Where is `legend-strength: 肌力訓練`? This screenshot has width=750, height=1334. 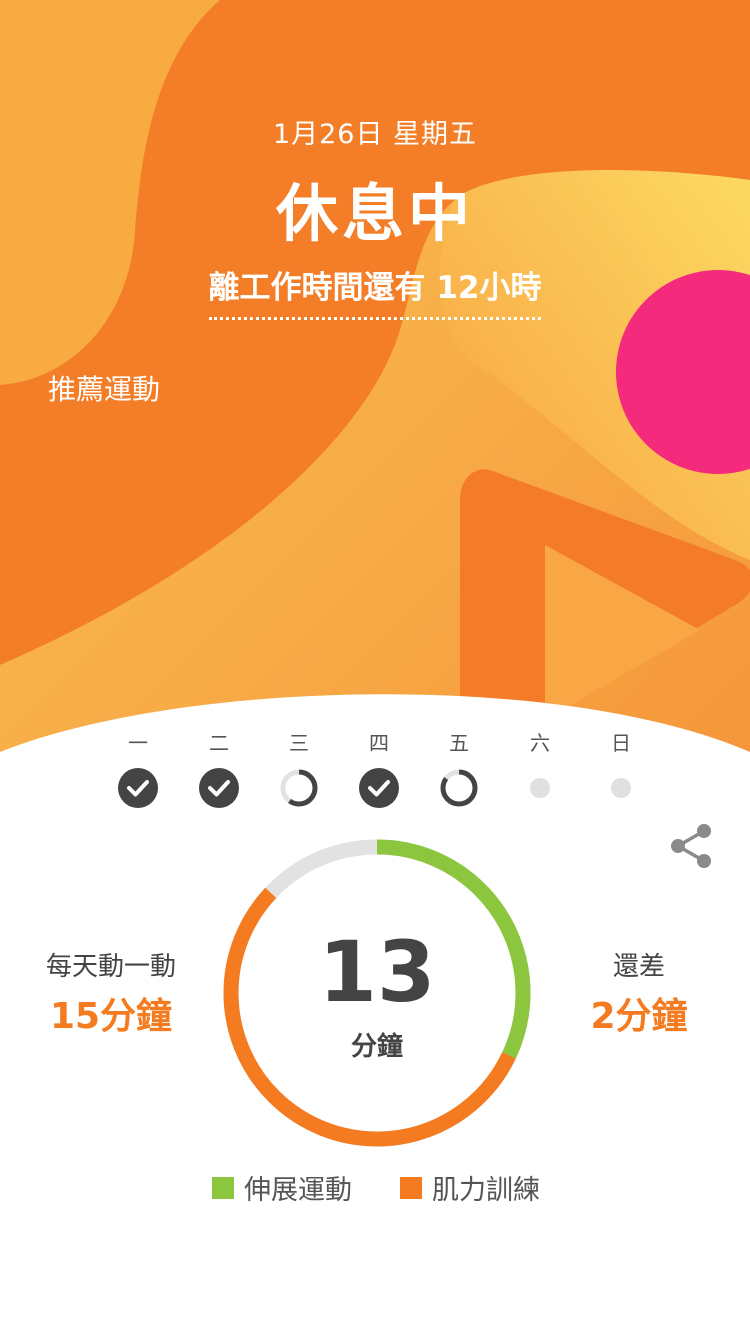 legend-strength: 肌力訓練 is located at coordinates (470, 1187).